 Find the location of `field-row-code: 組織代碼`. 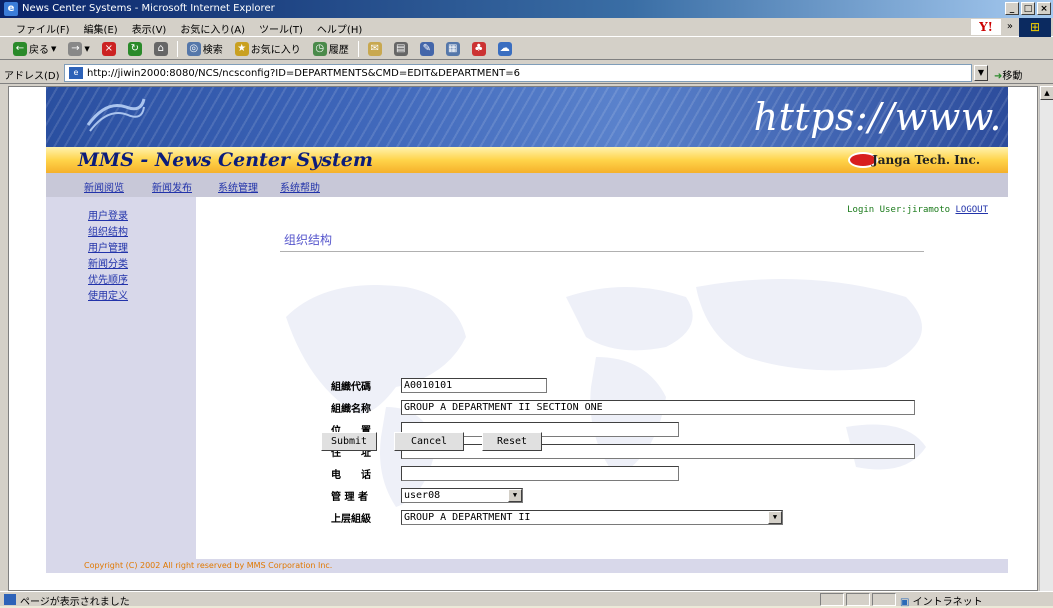

field-row-code: 組織代碼 is located at coordinates (439, 385).